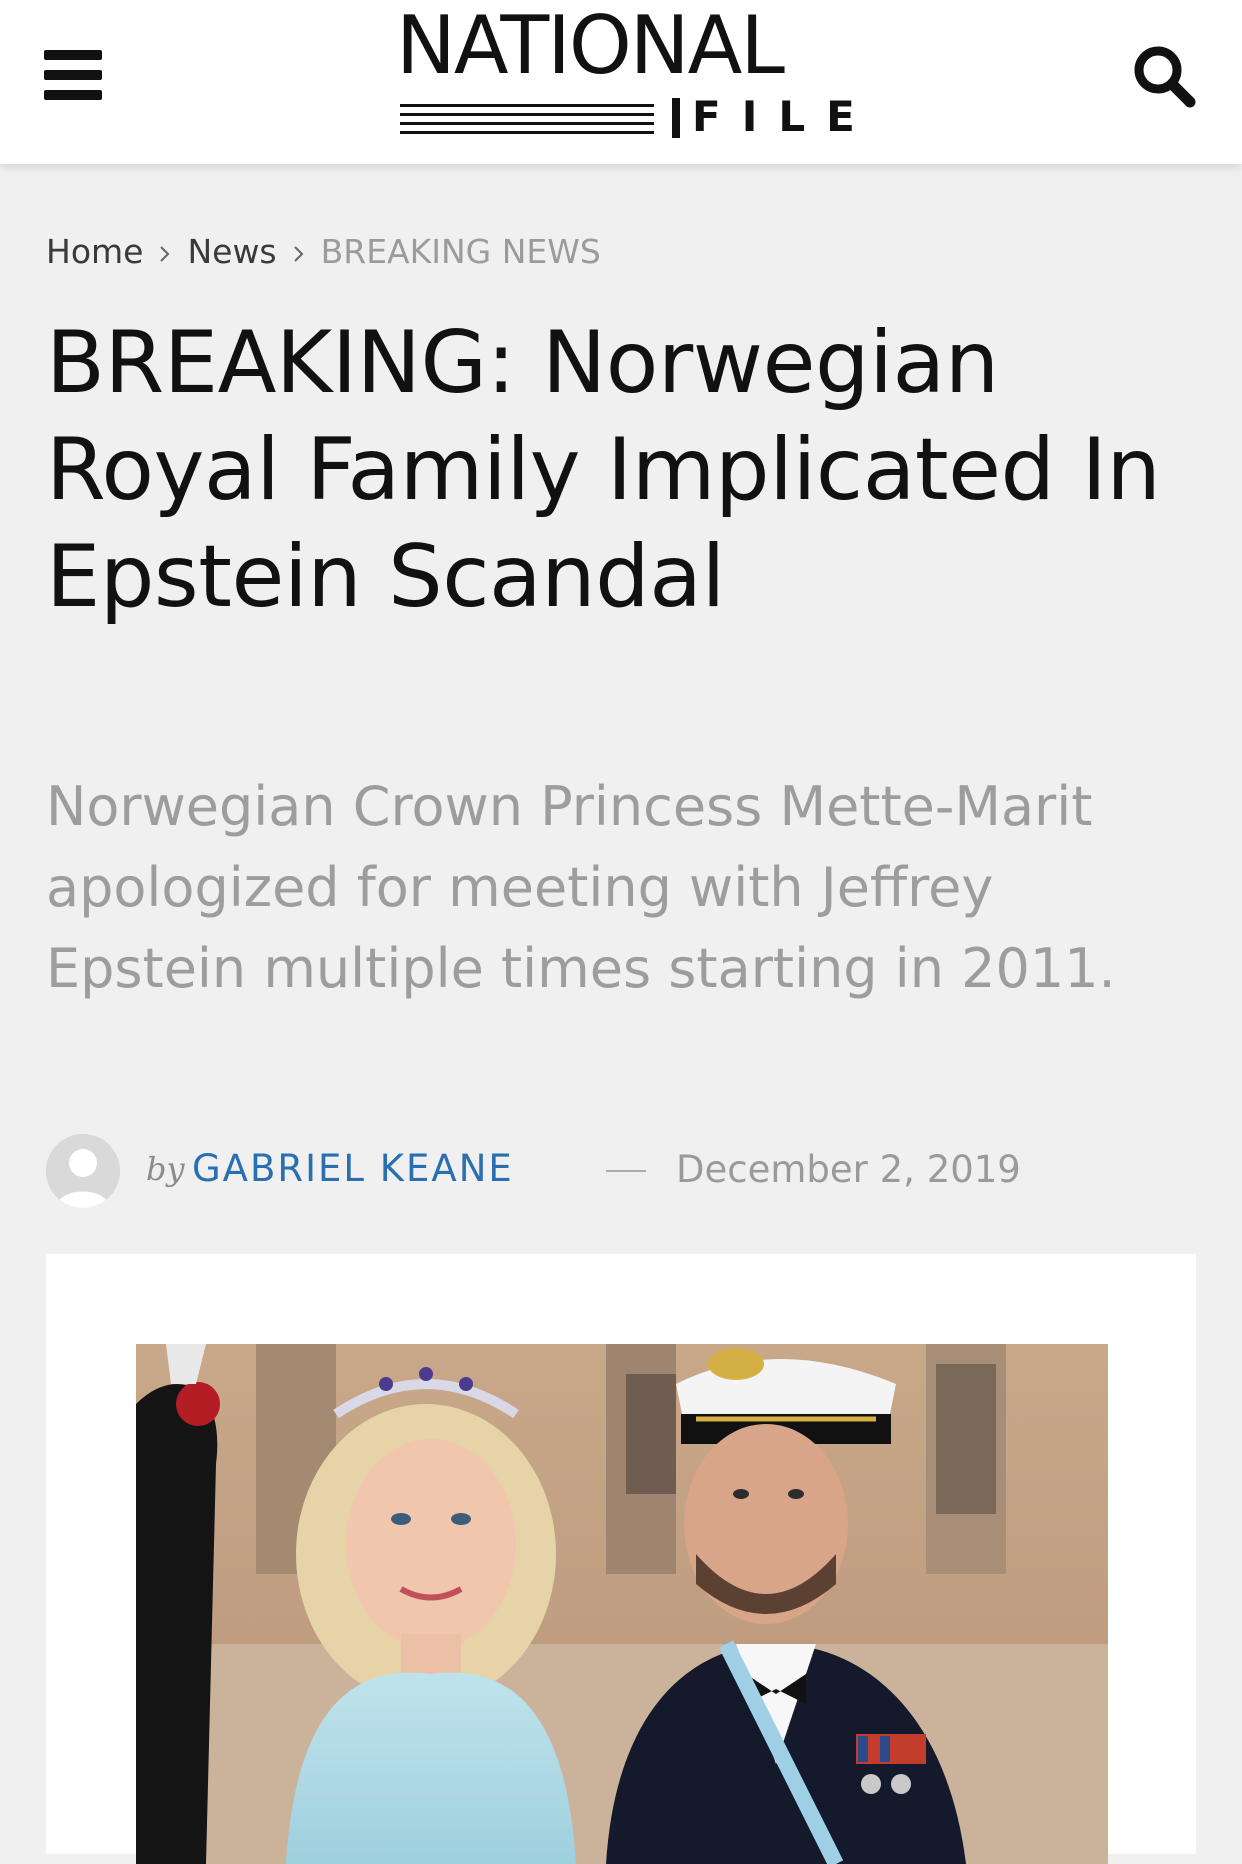 The height and width of the screenshot is (1864, 1242). Describe the element at coordinates (165, 1169) in the screenshot. I see `byline-by-label: by` at that location.